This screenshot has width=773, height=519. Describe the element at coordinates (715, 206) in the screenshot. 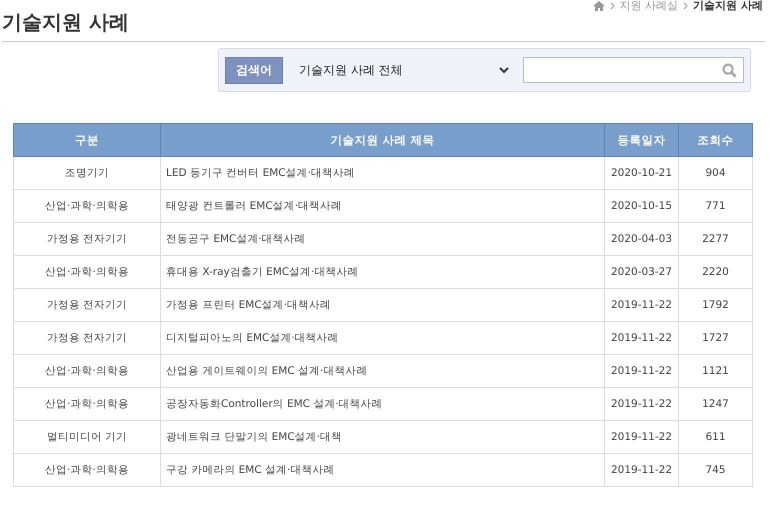

I see `table-cell: 771` at that location.